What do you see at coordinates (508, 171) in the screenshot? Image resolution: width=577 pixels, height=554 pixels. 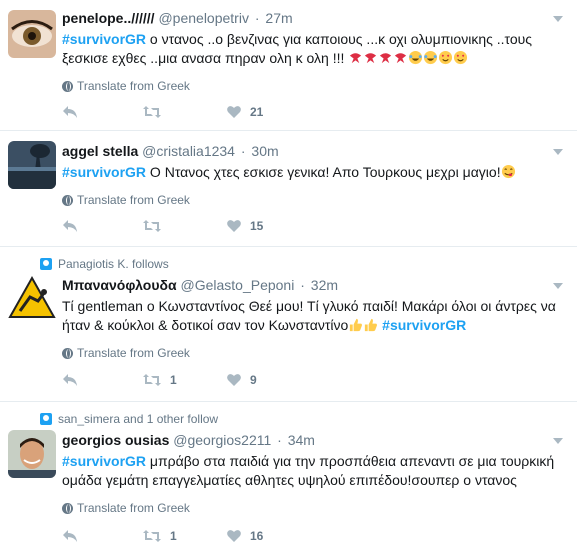 I see `yum-emoji-icon` at bounding box center [508, 171].